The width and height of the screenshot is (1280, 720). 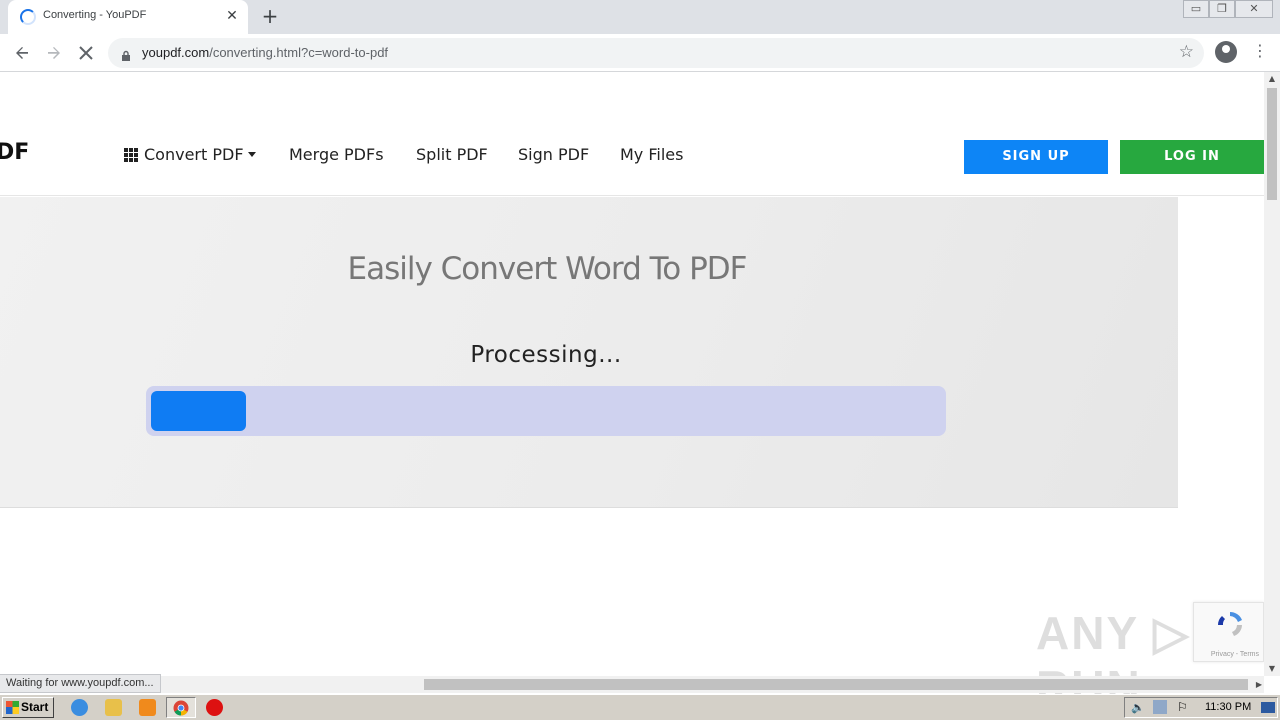 I want to click on sign-up-button: SIGN UP, so click(x=1036, y=157).